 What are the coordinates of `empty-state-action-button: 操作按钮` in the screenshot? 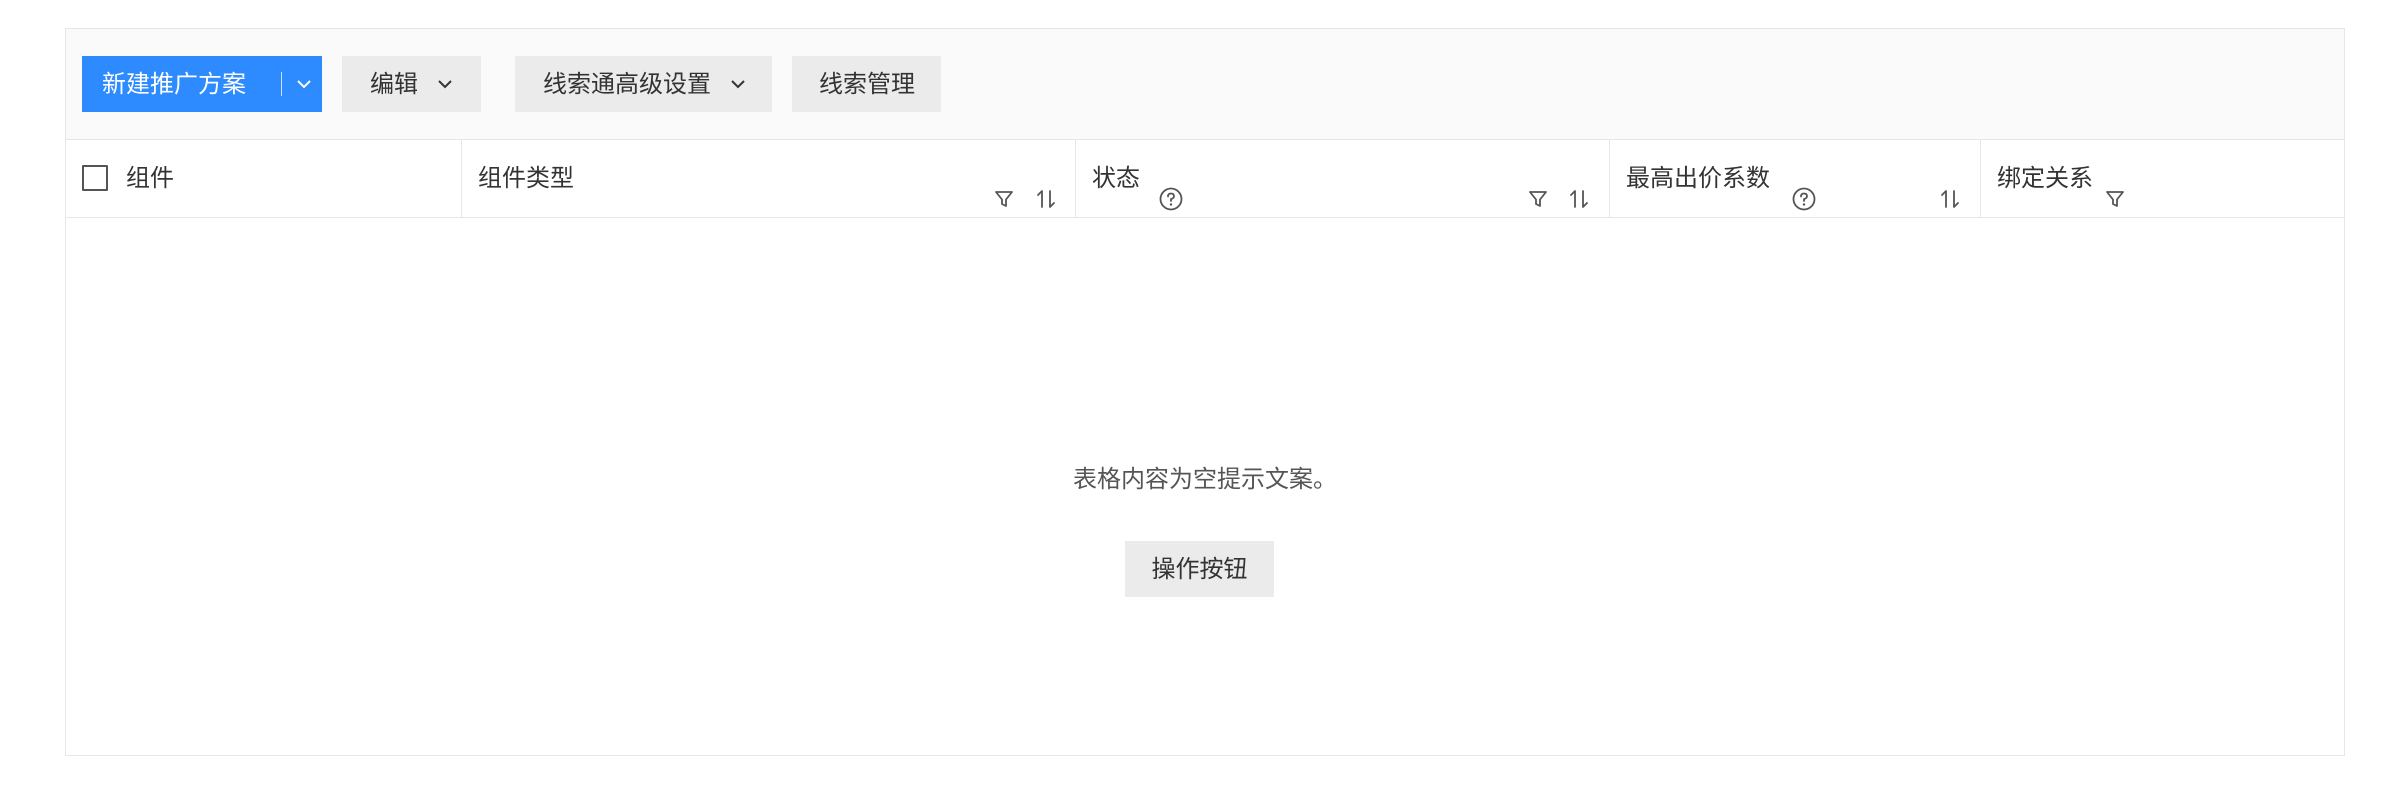 It's located at (1199, 569).